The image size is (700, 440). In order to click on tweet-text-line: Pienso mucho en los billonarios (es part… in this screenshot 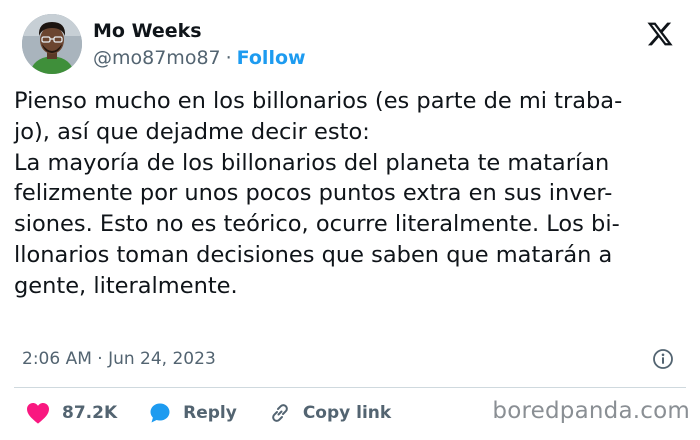, I will do `click(318, 101)`.